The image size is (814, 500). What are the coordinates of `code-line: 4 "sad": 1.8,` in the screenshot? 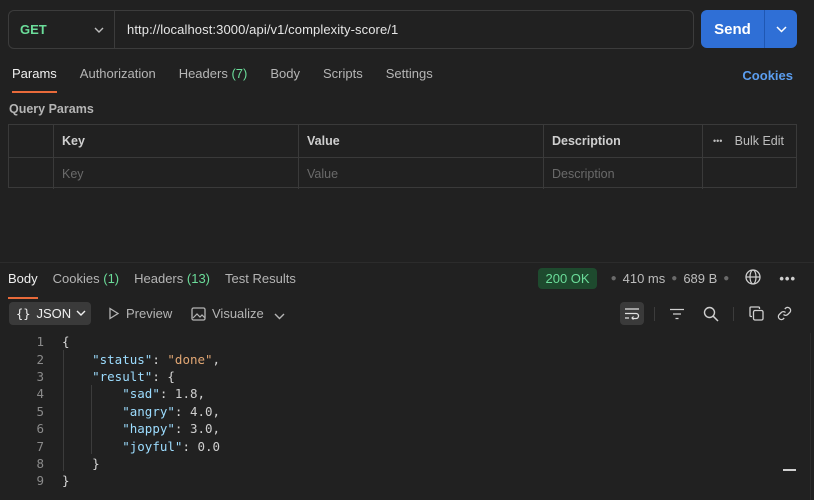 It's located at (110, 393).